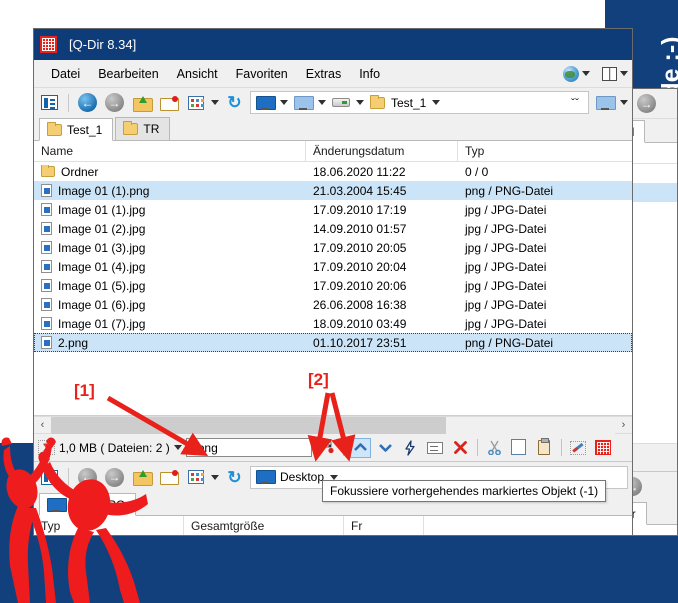  Describe the element at coordinates (604, 102) in the screenshot. I see `monitor-view-icon` at that location.